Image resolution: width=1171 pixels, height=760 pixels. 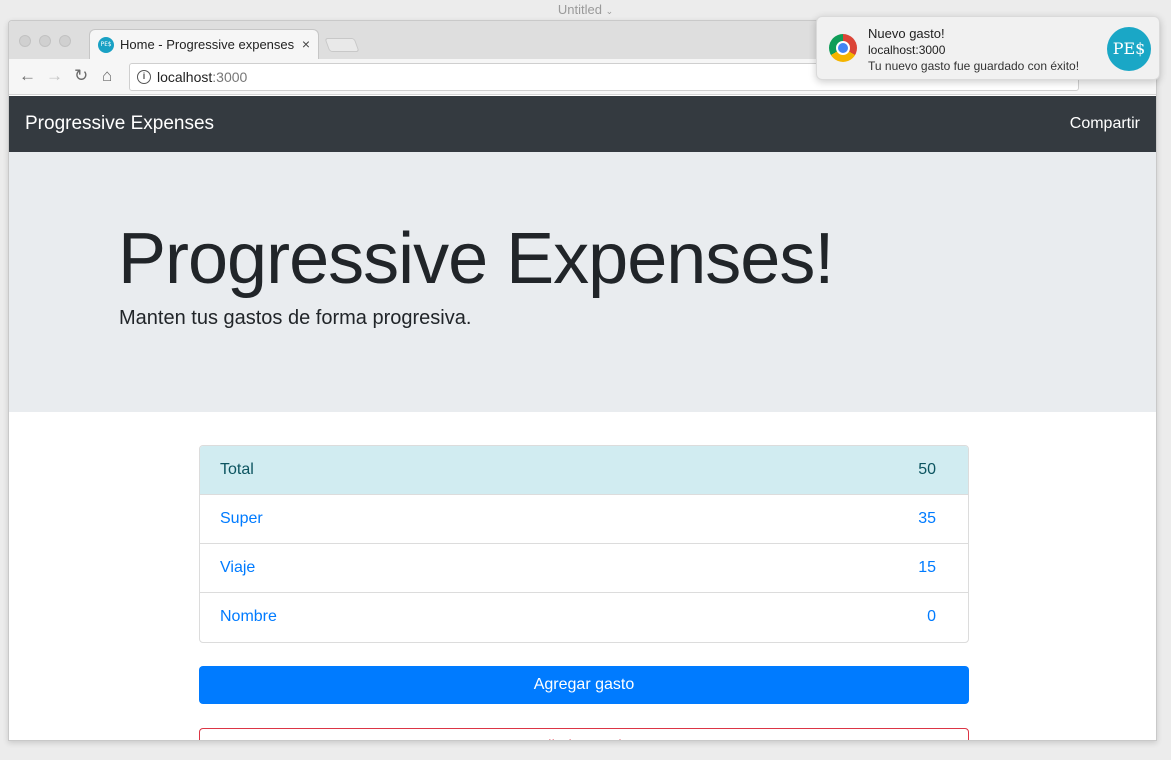 What do you see at coordinates (931, 616) in the screenshot?
I see `expense-value: 0` at bounding box center [931, 616].